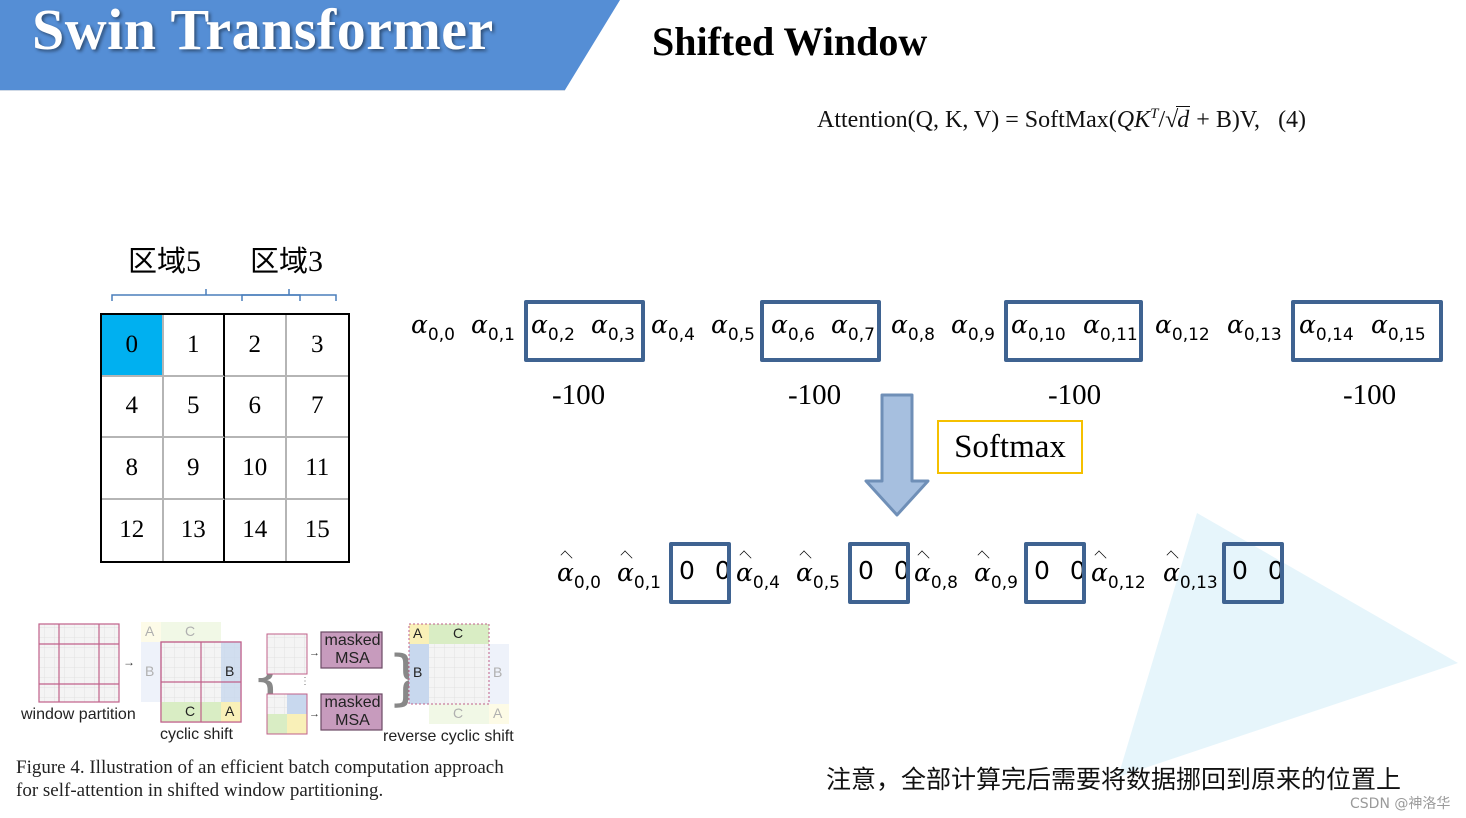 Image resolution: width=1466 pixels, height=818 pixels. I want to click on letter-a-reverse: A, so click(418, 633).